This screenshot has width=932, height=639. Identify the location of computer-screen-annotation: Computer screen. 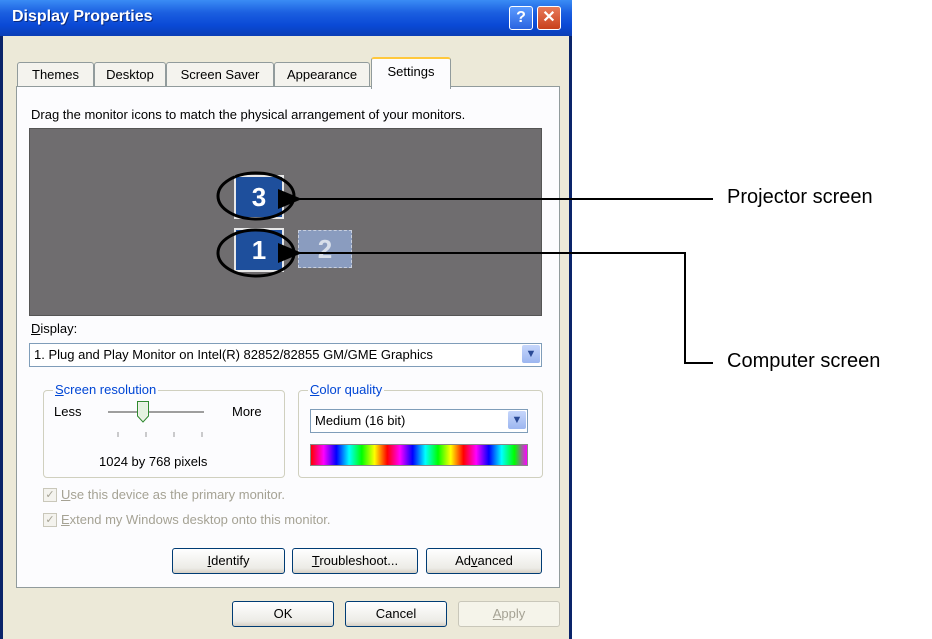
(804, 361).